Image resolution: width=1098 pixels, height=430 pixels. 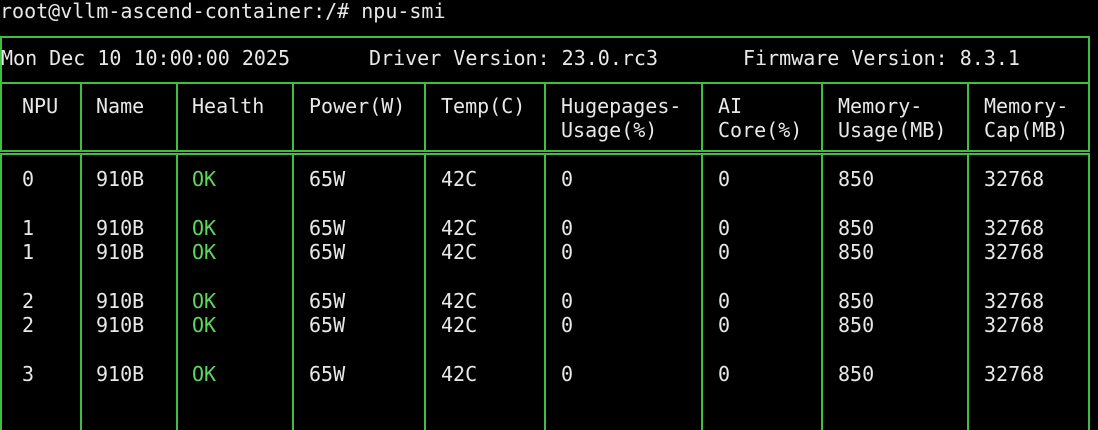 What do you see at coordinates (28, 374) in the screenshot?
I see `cell-npu: 3` at bounding box center [28, 374].